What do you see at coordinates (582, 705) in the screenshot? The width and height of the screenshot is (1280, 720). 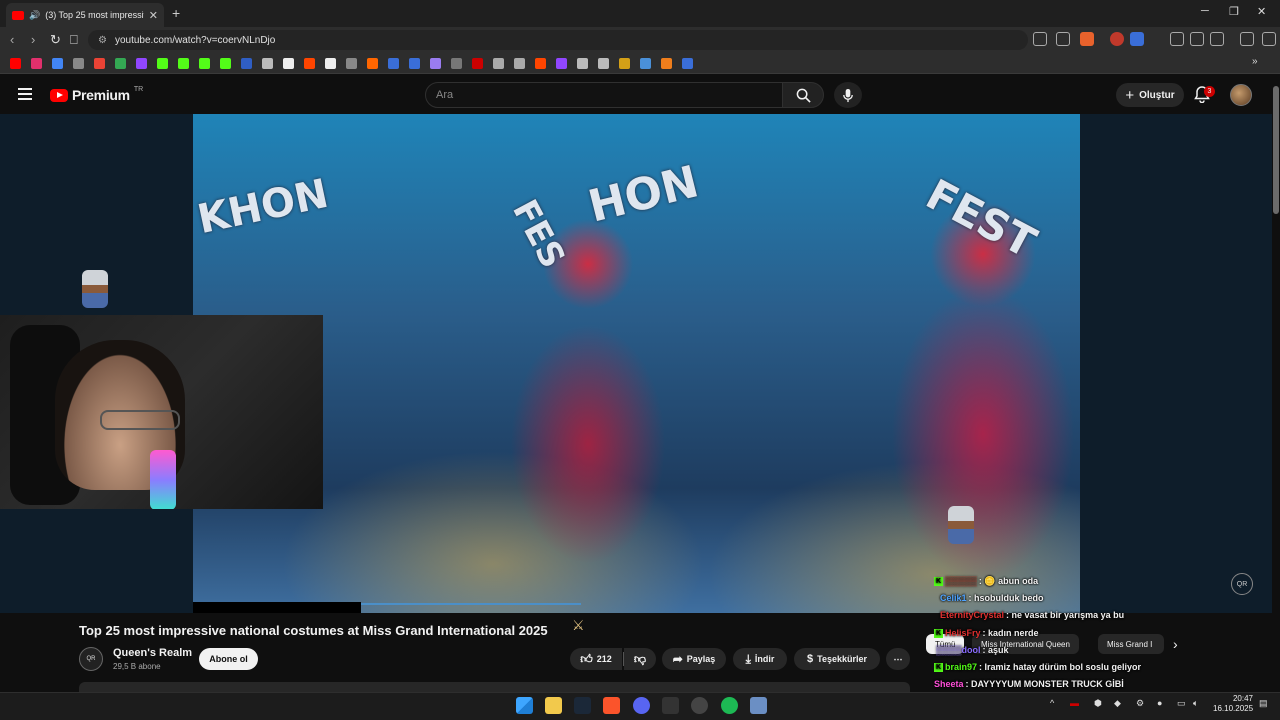 I see `steam-icon` at bounding box center [582, 705].